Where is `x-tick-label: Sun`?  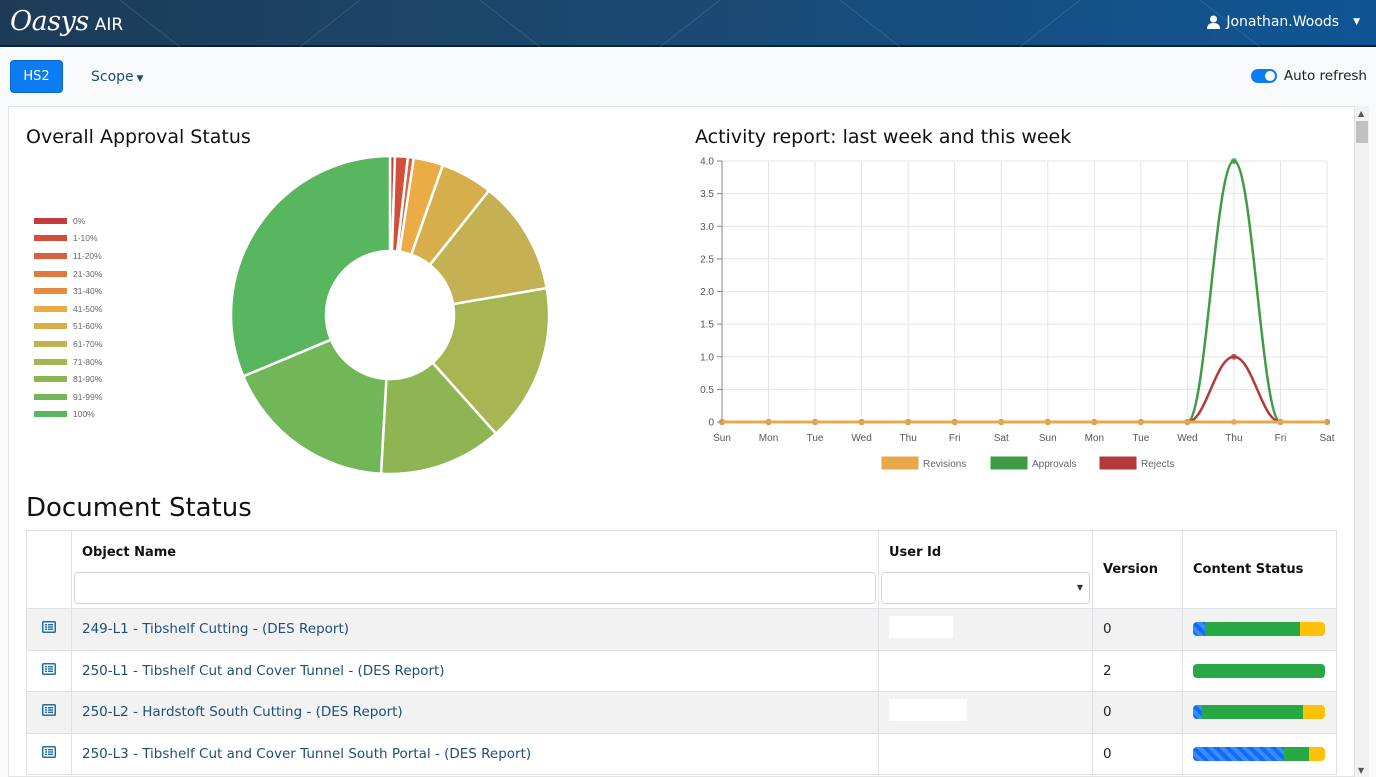
x-tick-label: Sun is located at coordinates (1048, 438).